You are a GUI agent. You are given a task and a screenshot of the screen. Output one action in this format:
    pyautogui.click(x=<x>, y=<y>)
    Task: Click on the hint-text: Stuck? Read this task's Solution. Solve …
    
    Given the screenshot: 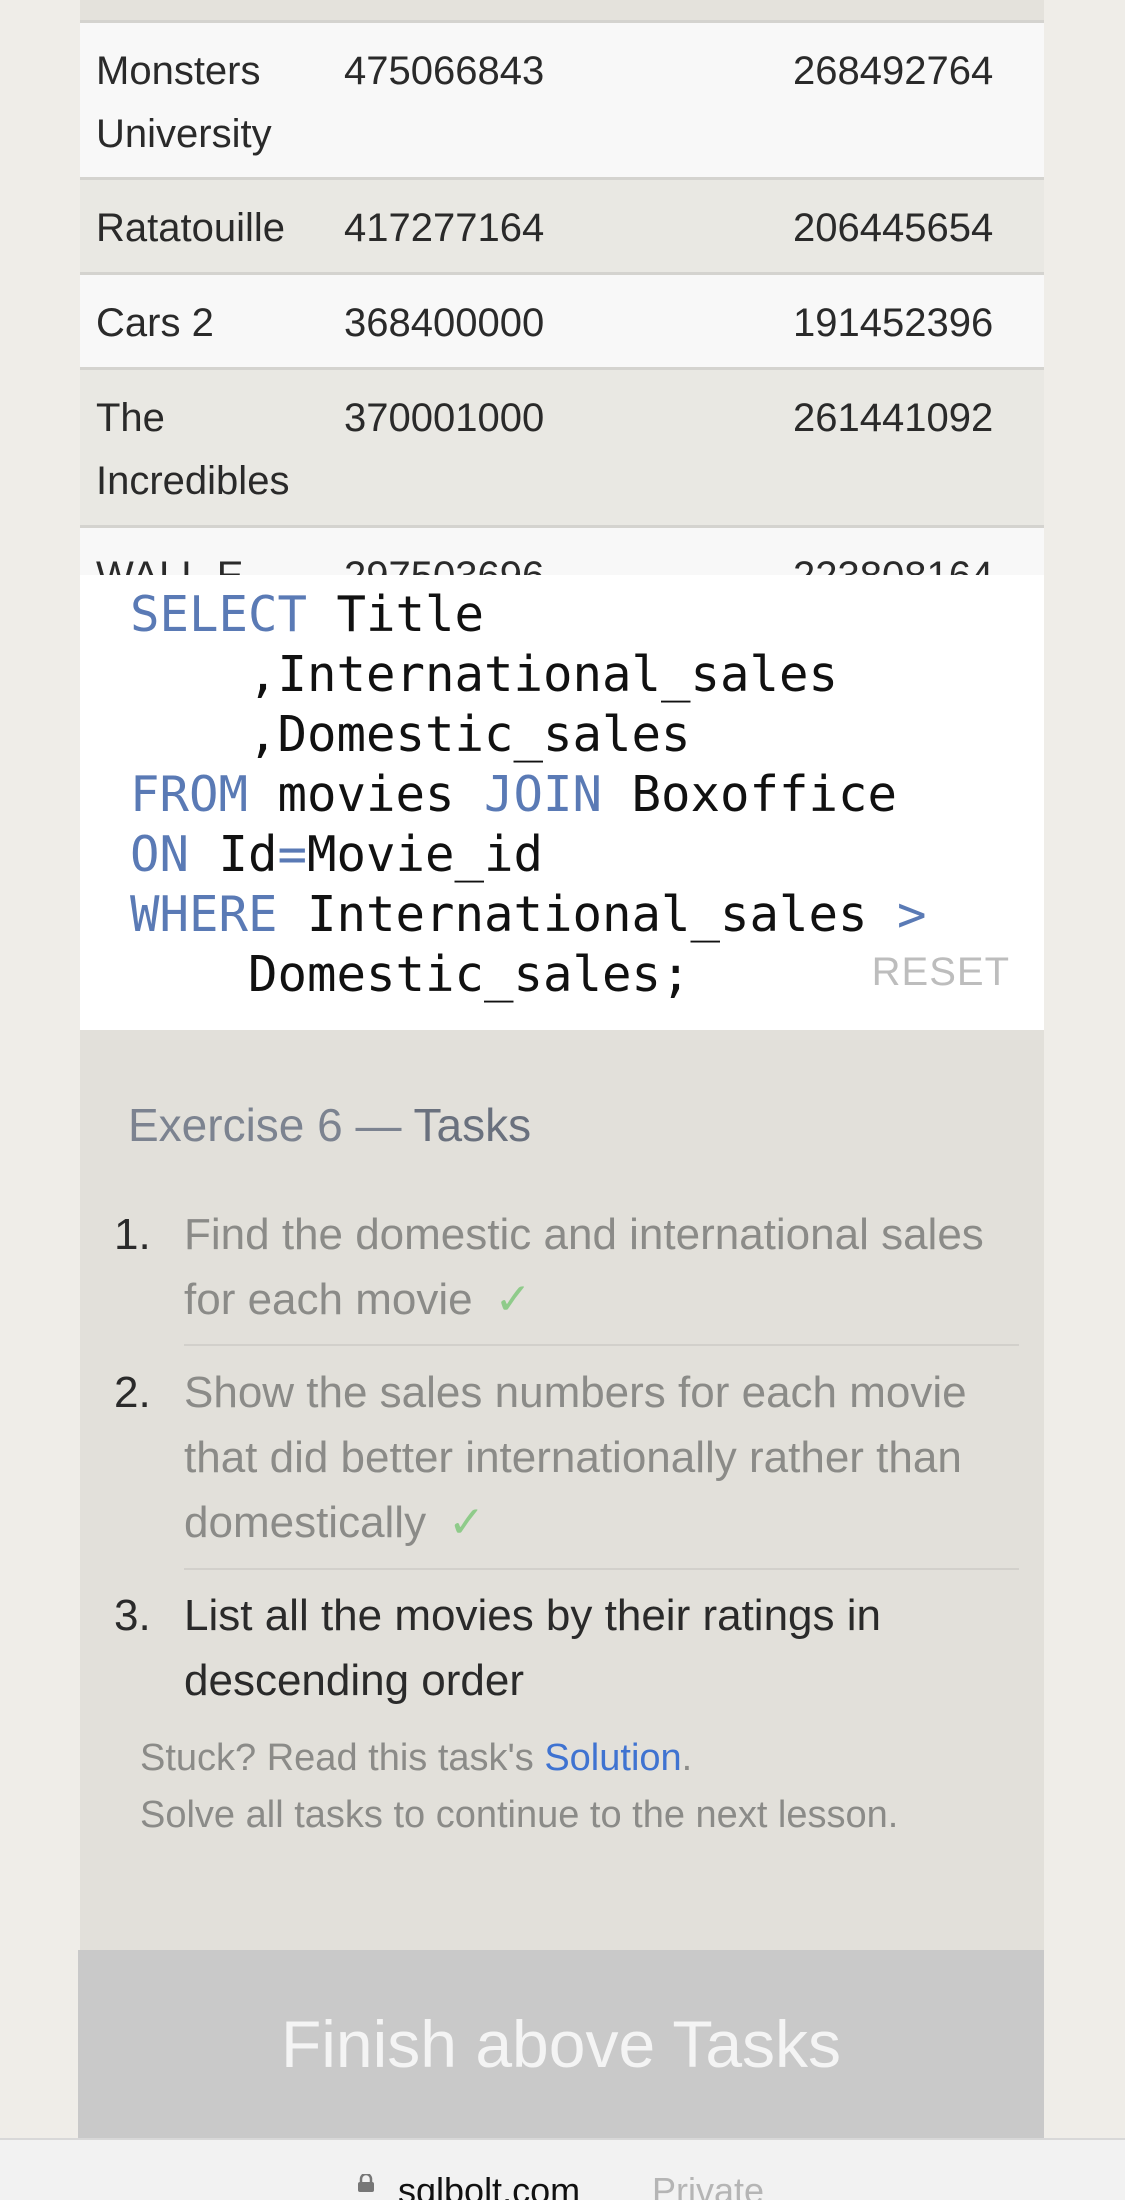 What is the action you would take?
    pyautogui.click(x=570, y=1787)
    